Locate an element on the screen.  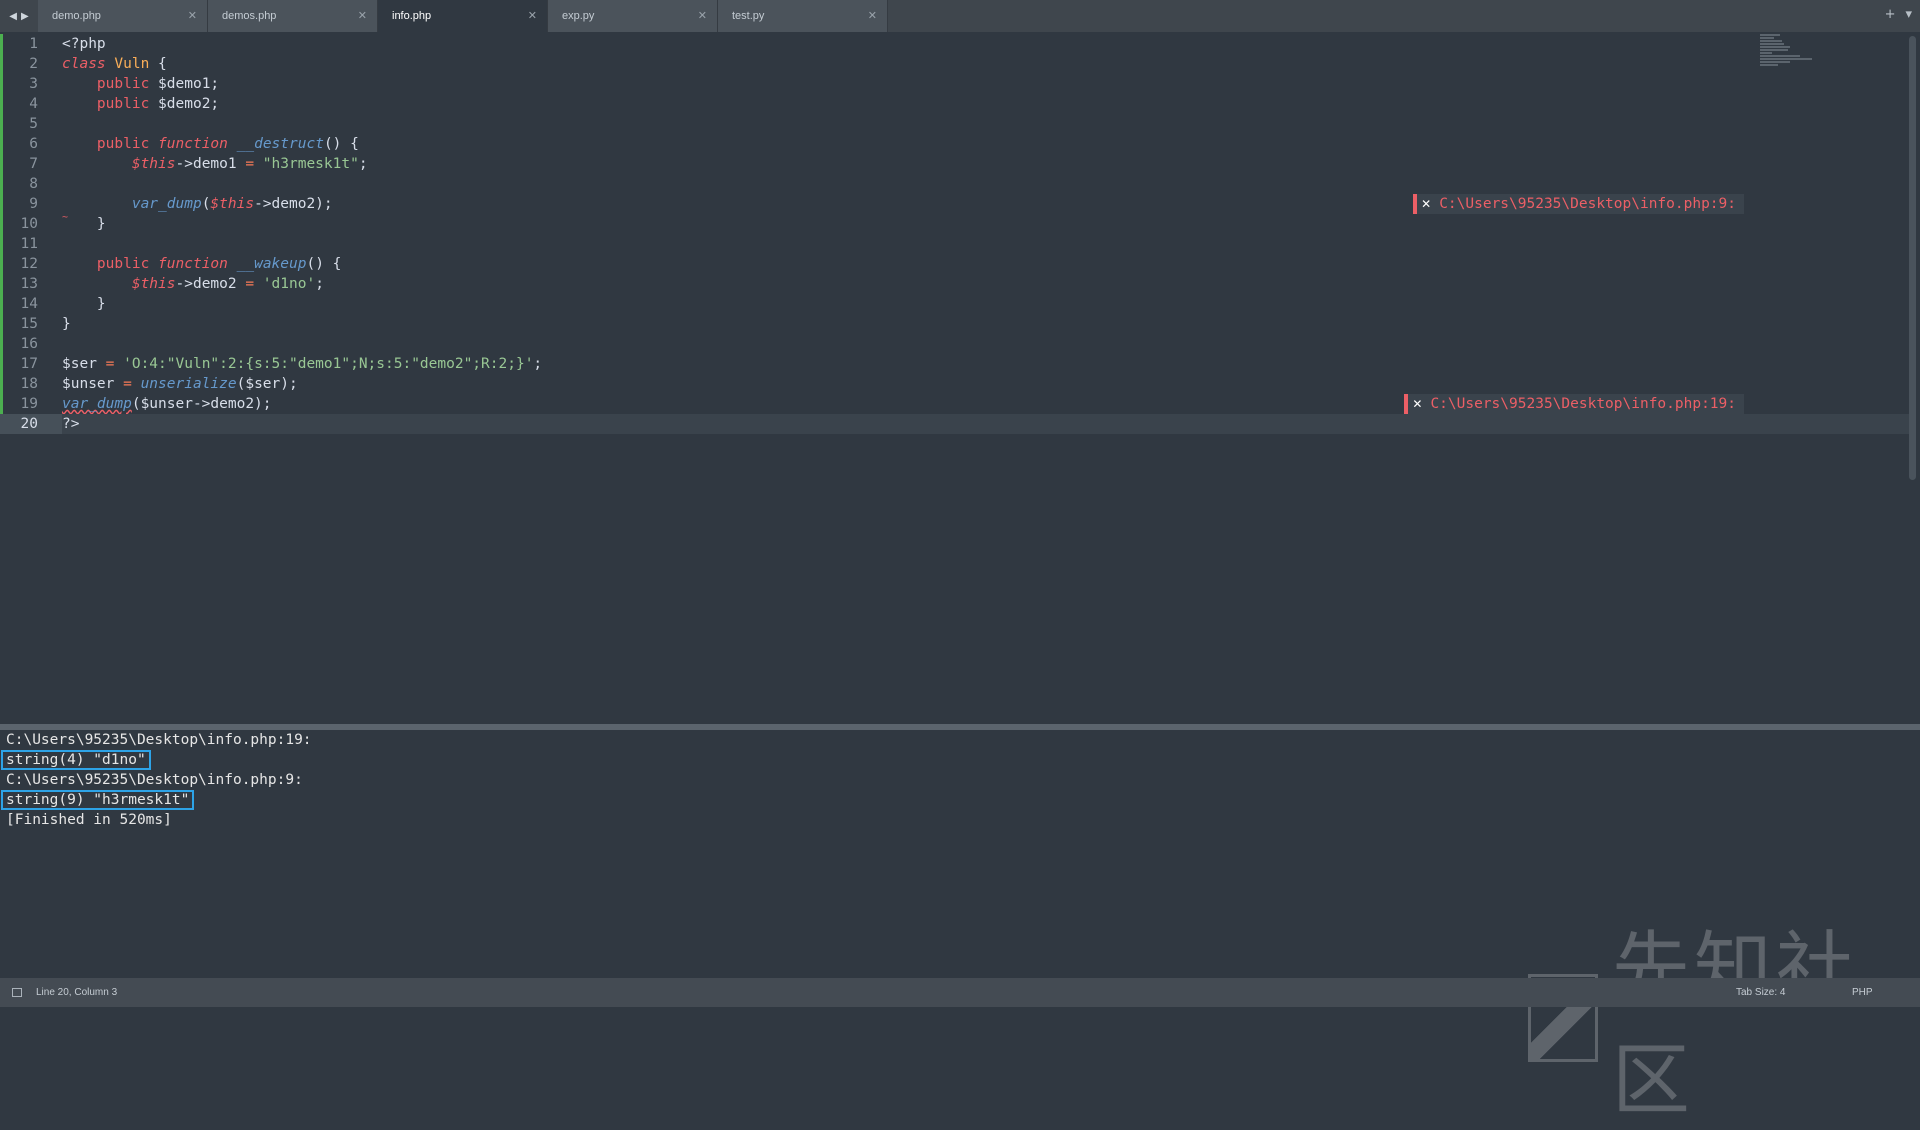
line-number: 8 is located at coordinates (33, 184).